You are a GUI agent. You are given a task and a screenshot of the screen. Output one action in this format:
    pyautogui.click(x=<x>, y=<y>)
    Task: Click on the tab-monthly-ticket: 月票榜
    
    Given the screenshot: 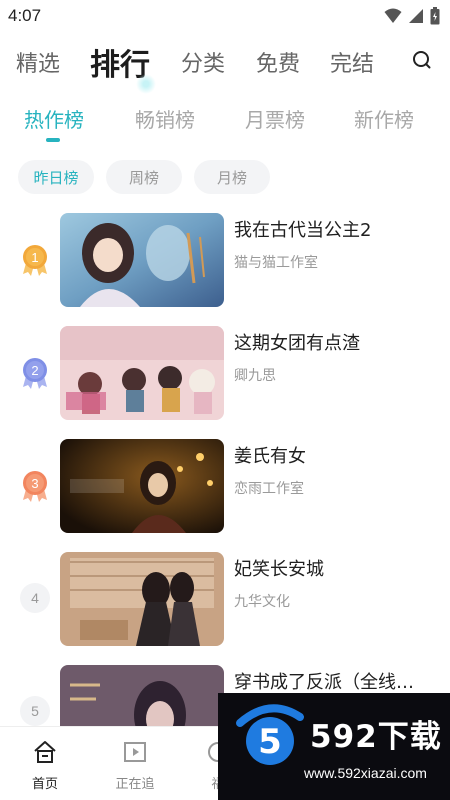 What is the action you would take?
    pyautogui.click(x=275, y=118)
    